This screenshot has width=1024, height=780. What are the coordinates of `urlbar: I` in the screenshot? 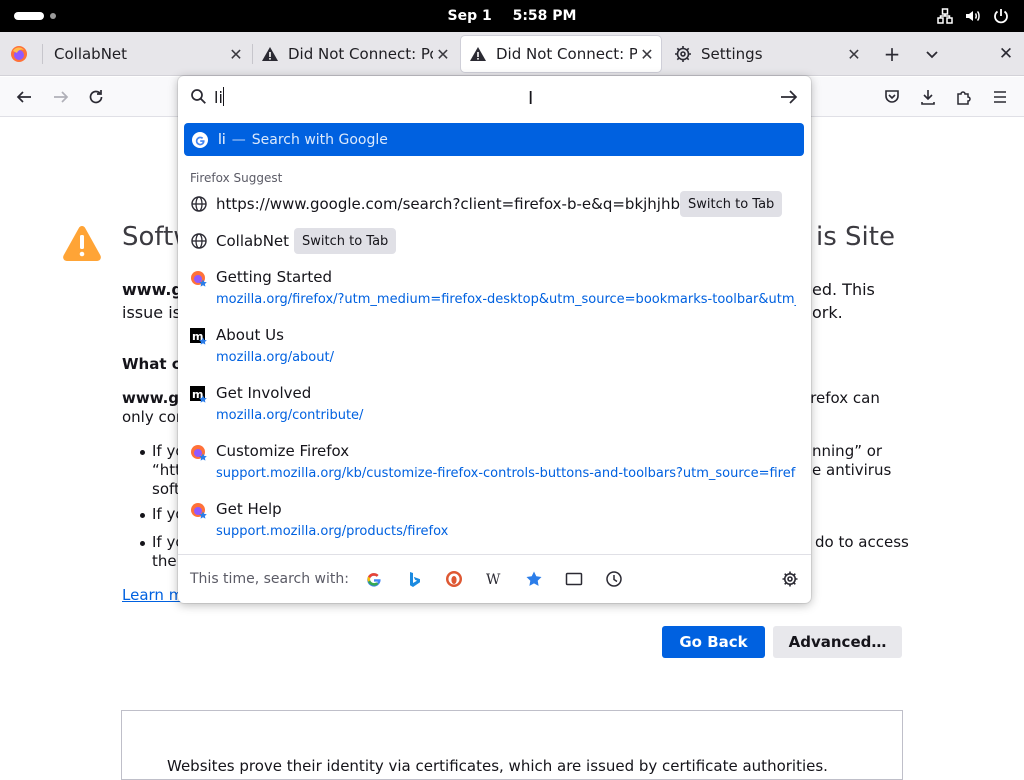 It's located at (494, 97).